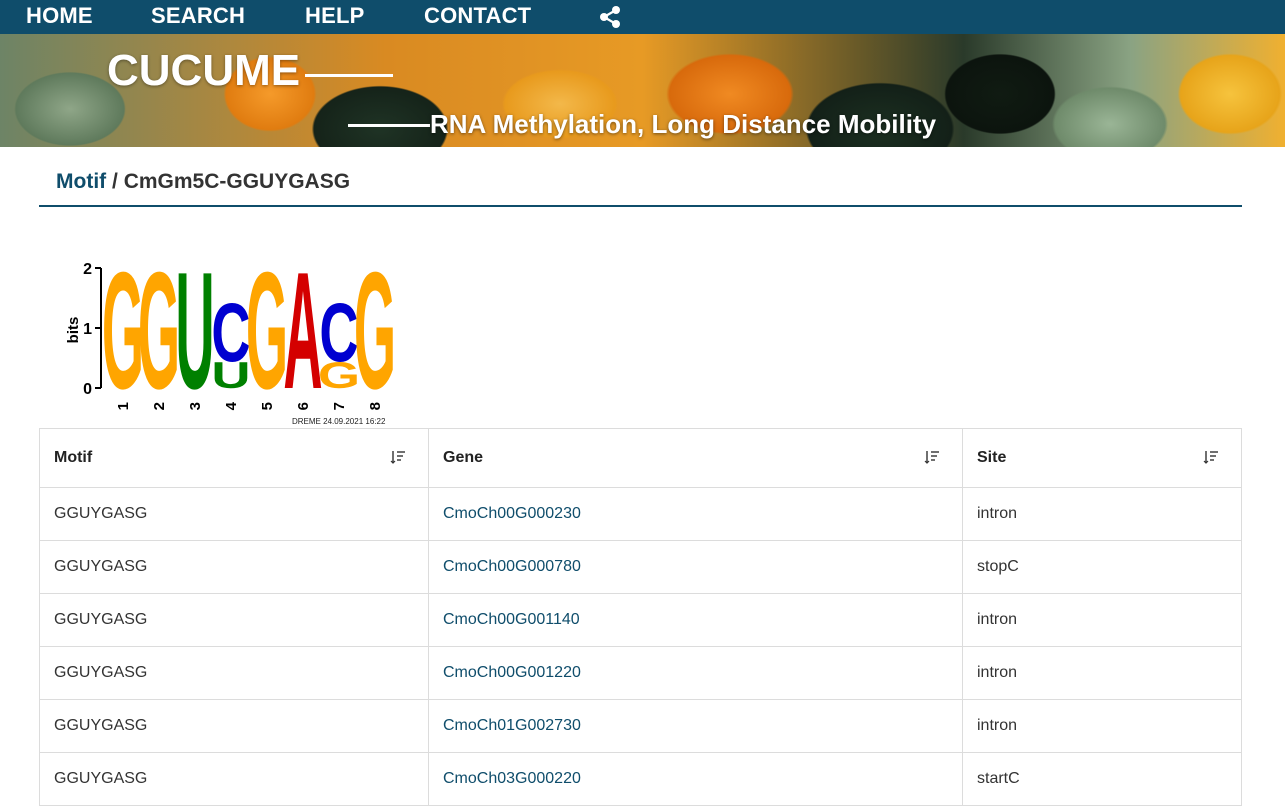  Describe the element at coordinates (695, 458) in the screenshot. I see `header-gene: Gene` at that location.